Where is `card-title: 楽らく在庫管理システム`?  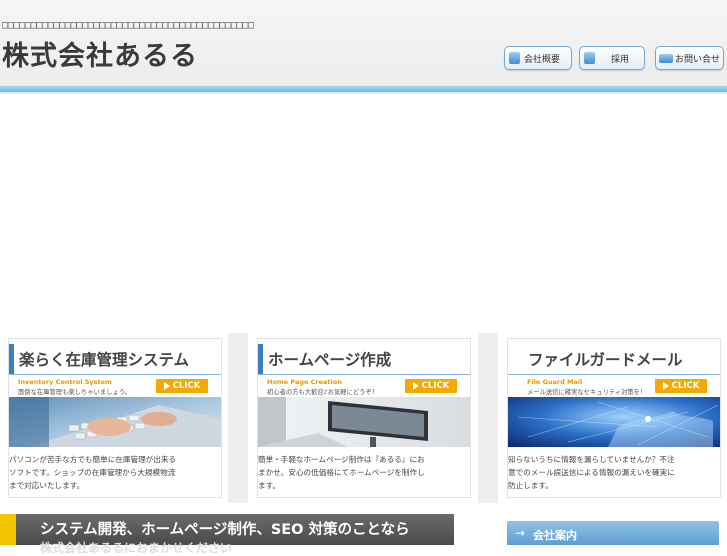 card-title: 楽らく在庫管理システム is located at coordinates (104, 360).